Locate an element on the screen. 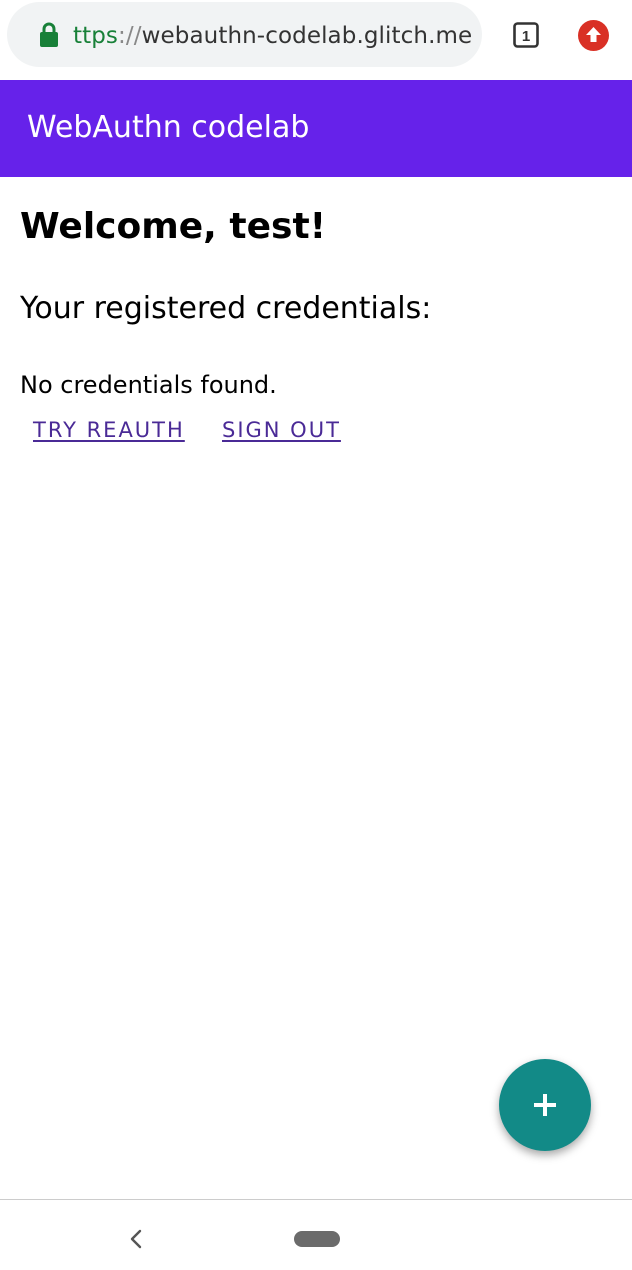  system-nav-bar is located at coordinates (316, 1235).